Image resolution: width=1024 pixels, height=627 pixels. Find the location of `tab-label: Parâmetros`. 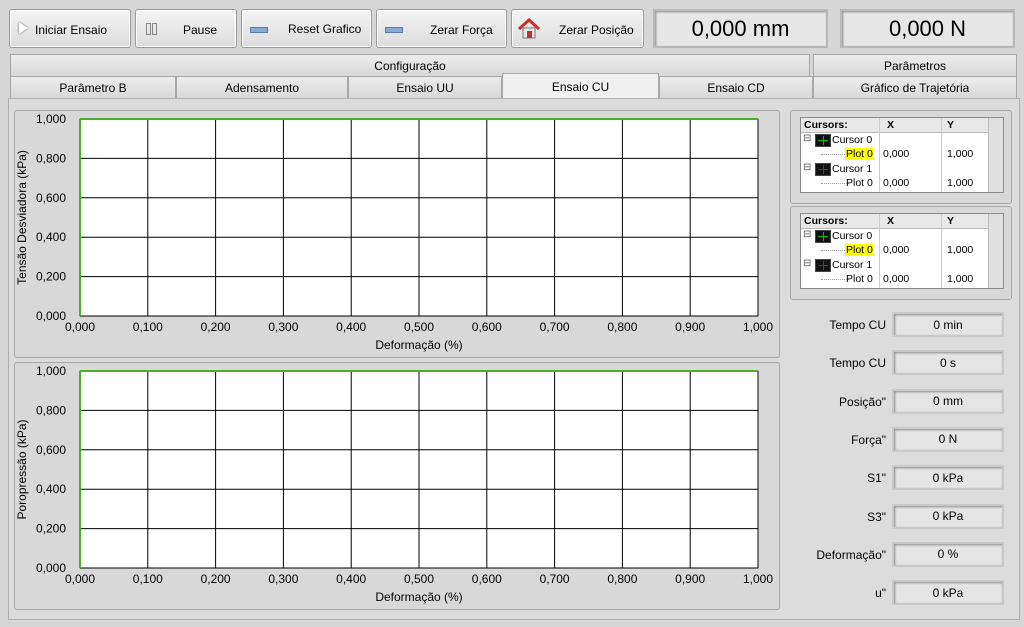

tab-label: Parâmetros is located at coordinates (915, 65).